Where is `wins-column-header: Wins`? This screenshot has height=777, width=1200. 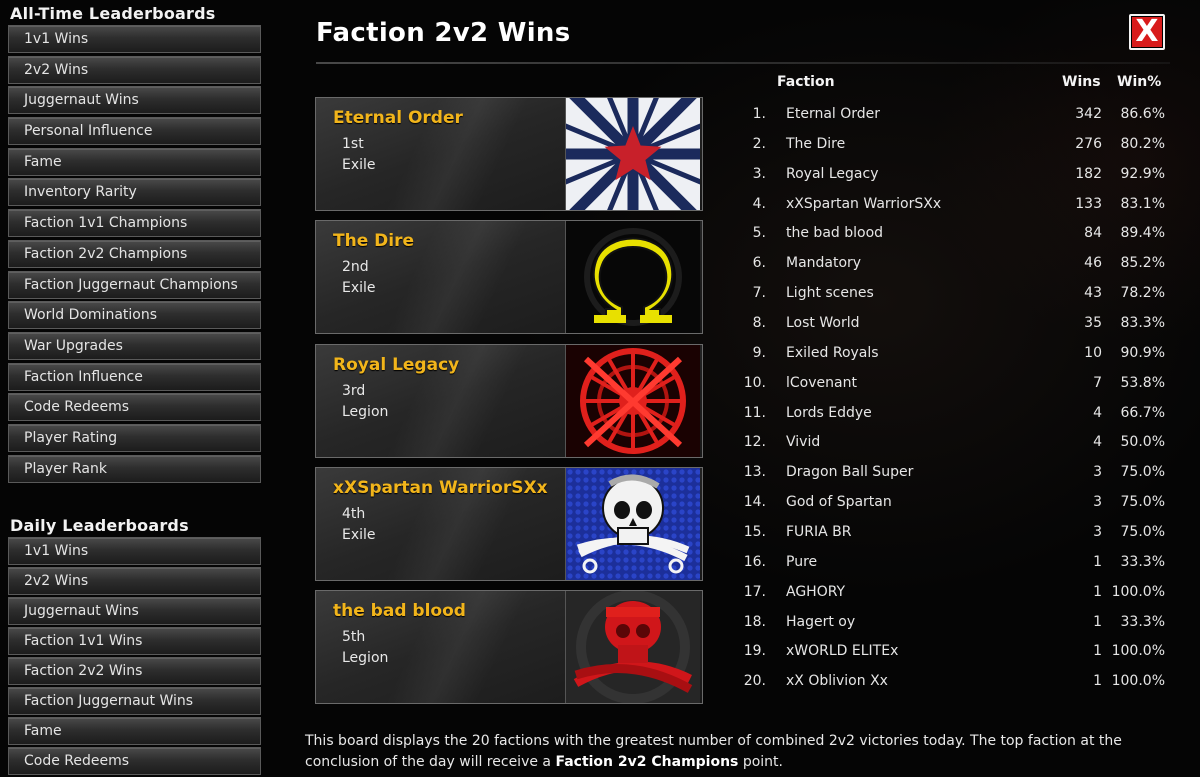
wins-column-header: Wins is located at coordinates (1081, 82).